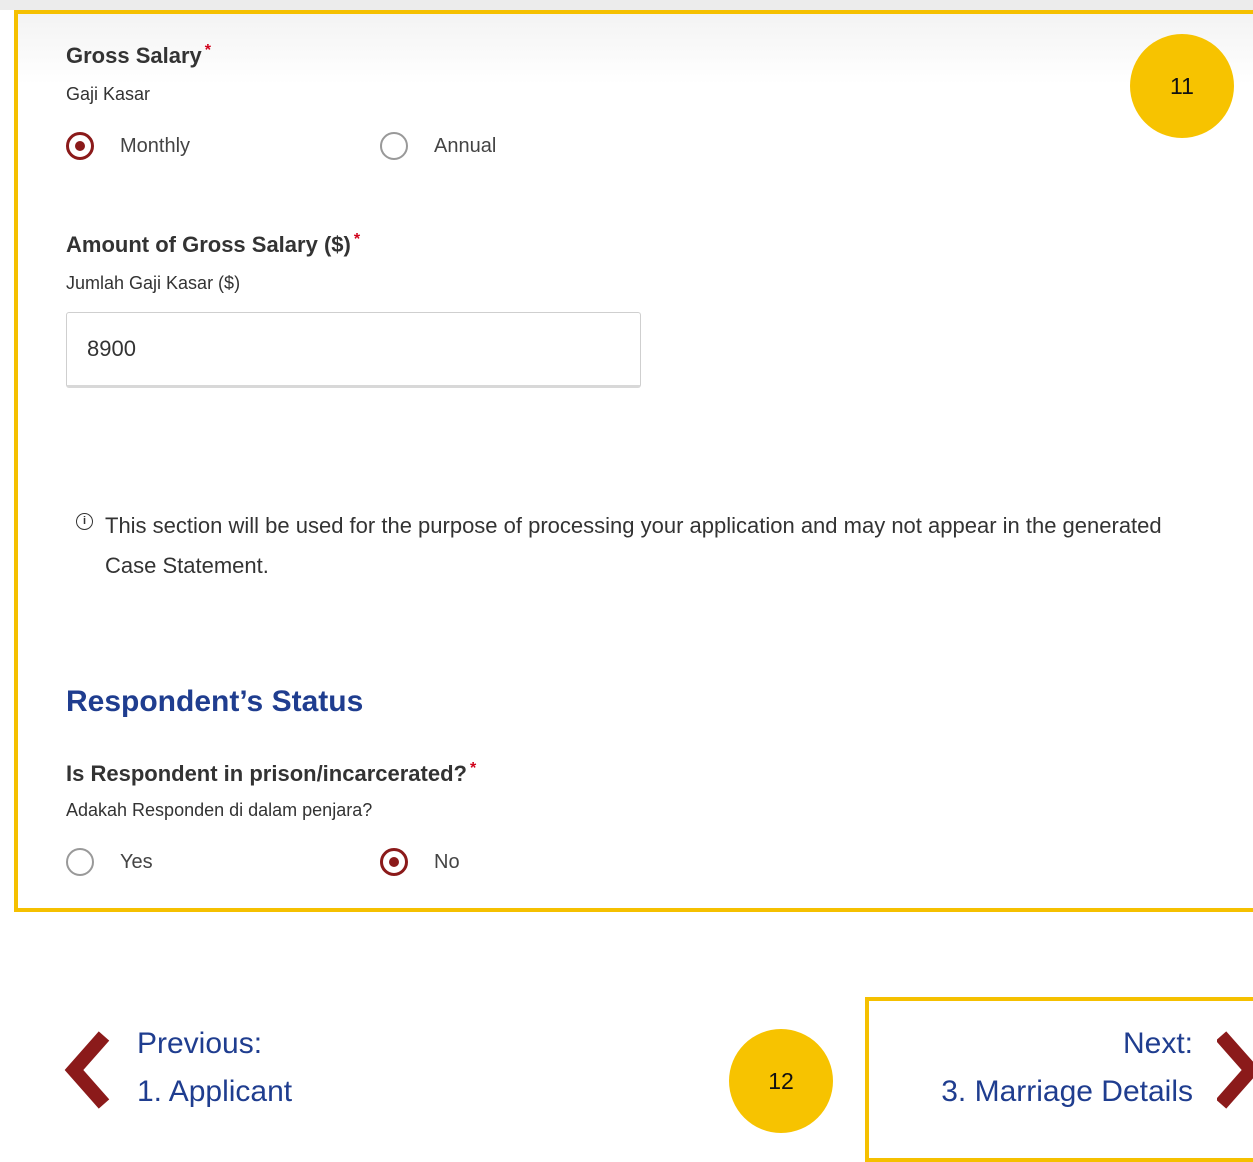 The width and height of the screenshot is (1253, 1162). What do you see at coordinates (1067, 1091) in the screenshot?
I see `next-target: 3. Marriage Details` at bounding box center [1067, 1091].